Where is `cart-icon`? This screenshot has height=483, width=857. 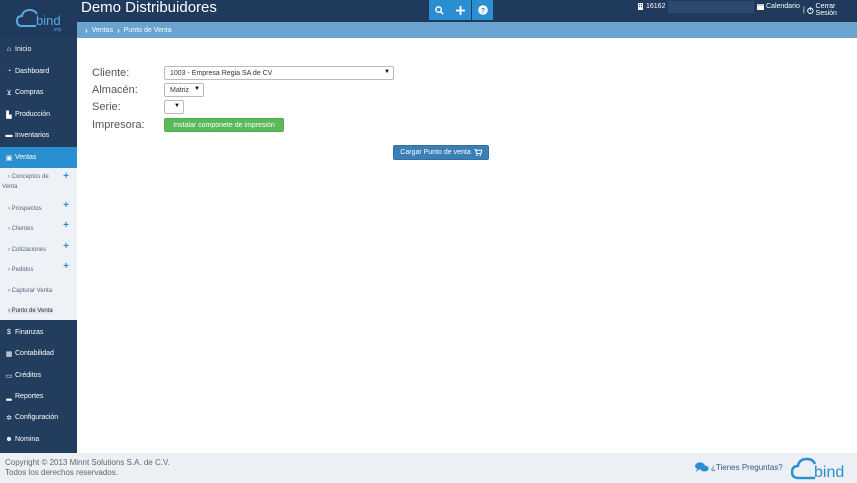
cart-icon is located at coordinates (477, 152).